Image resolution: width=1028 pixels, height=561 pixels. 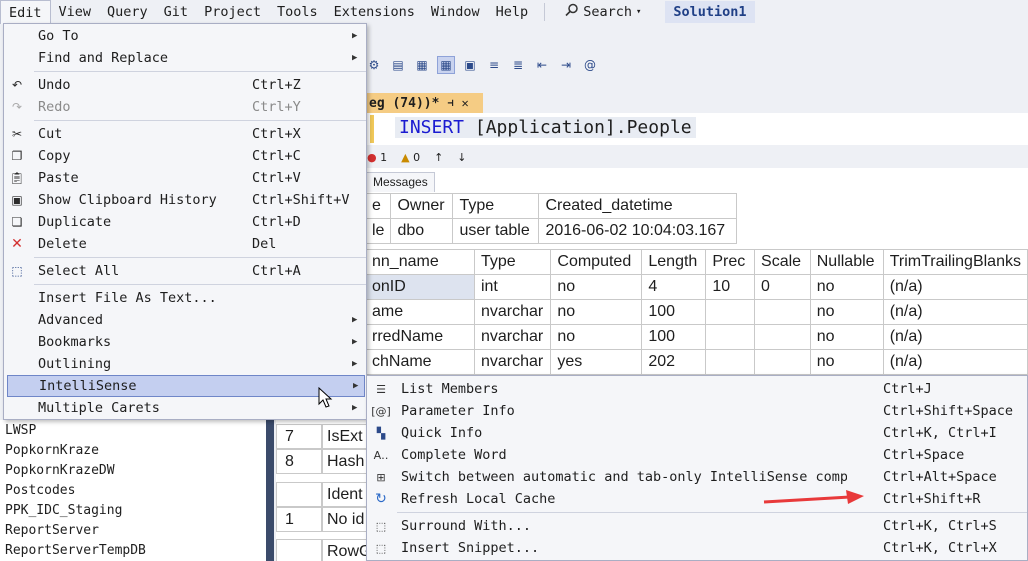 What do you see at coordinates (446, 65) in the screenshot?
I see `results-to-grid-icon: ▦` at bounding box center [446, 65].